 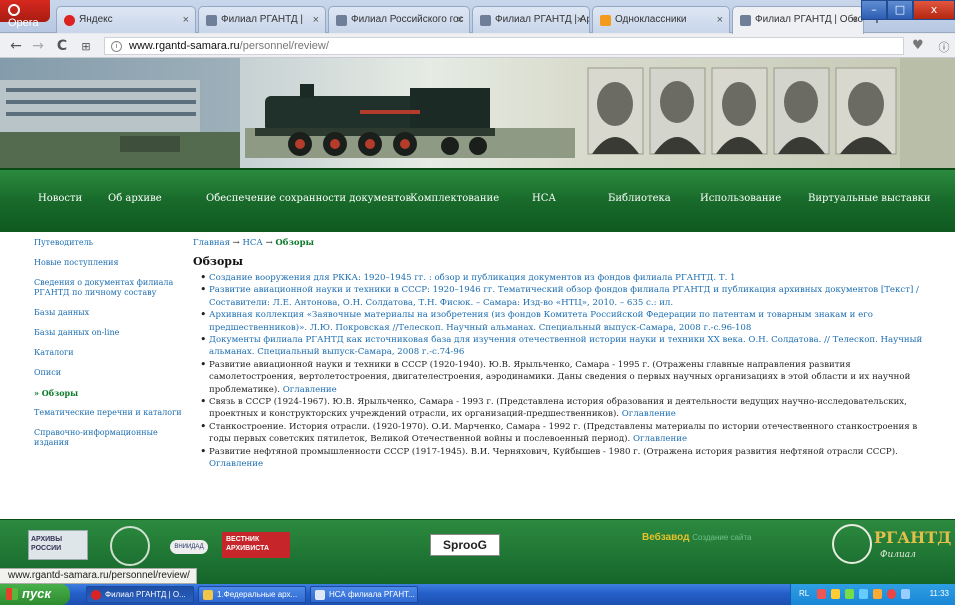 What do you see at coordinates (60, 198) in the screenshot?
I see `nav-news: Новости` at bounding box center [60, 198].